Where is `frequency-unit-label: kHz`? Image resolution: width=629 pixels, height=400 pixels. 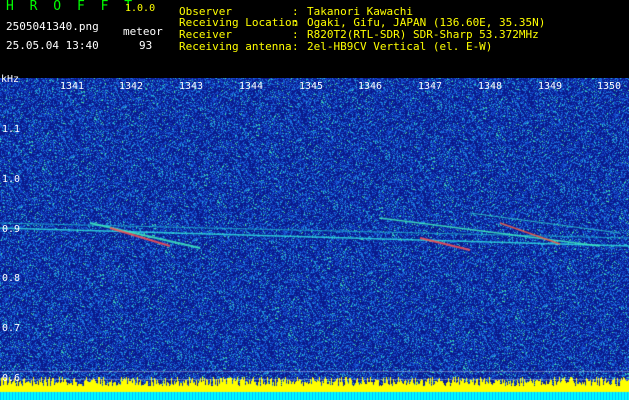 frequency-unit-label: kHz is located at coordinates (10, 79).